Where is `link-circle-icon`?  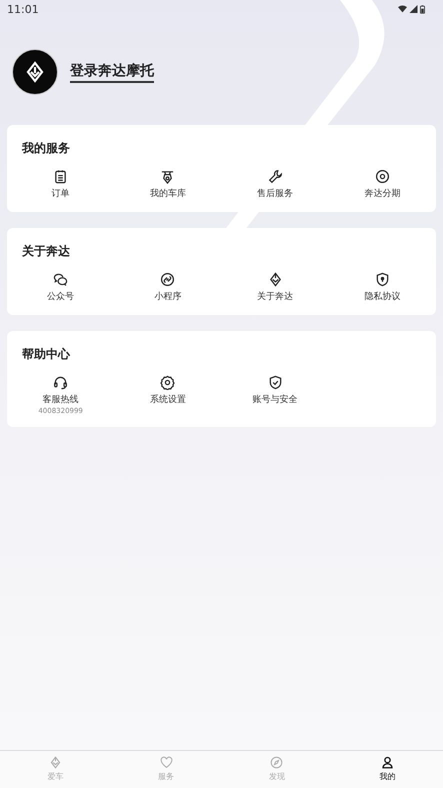
link-circle-icon is located at coordinates (168, 279).